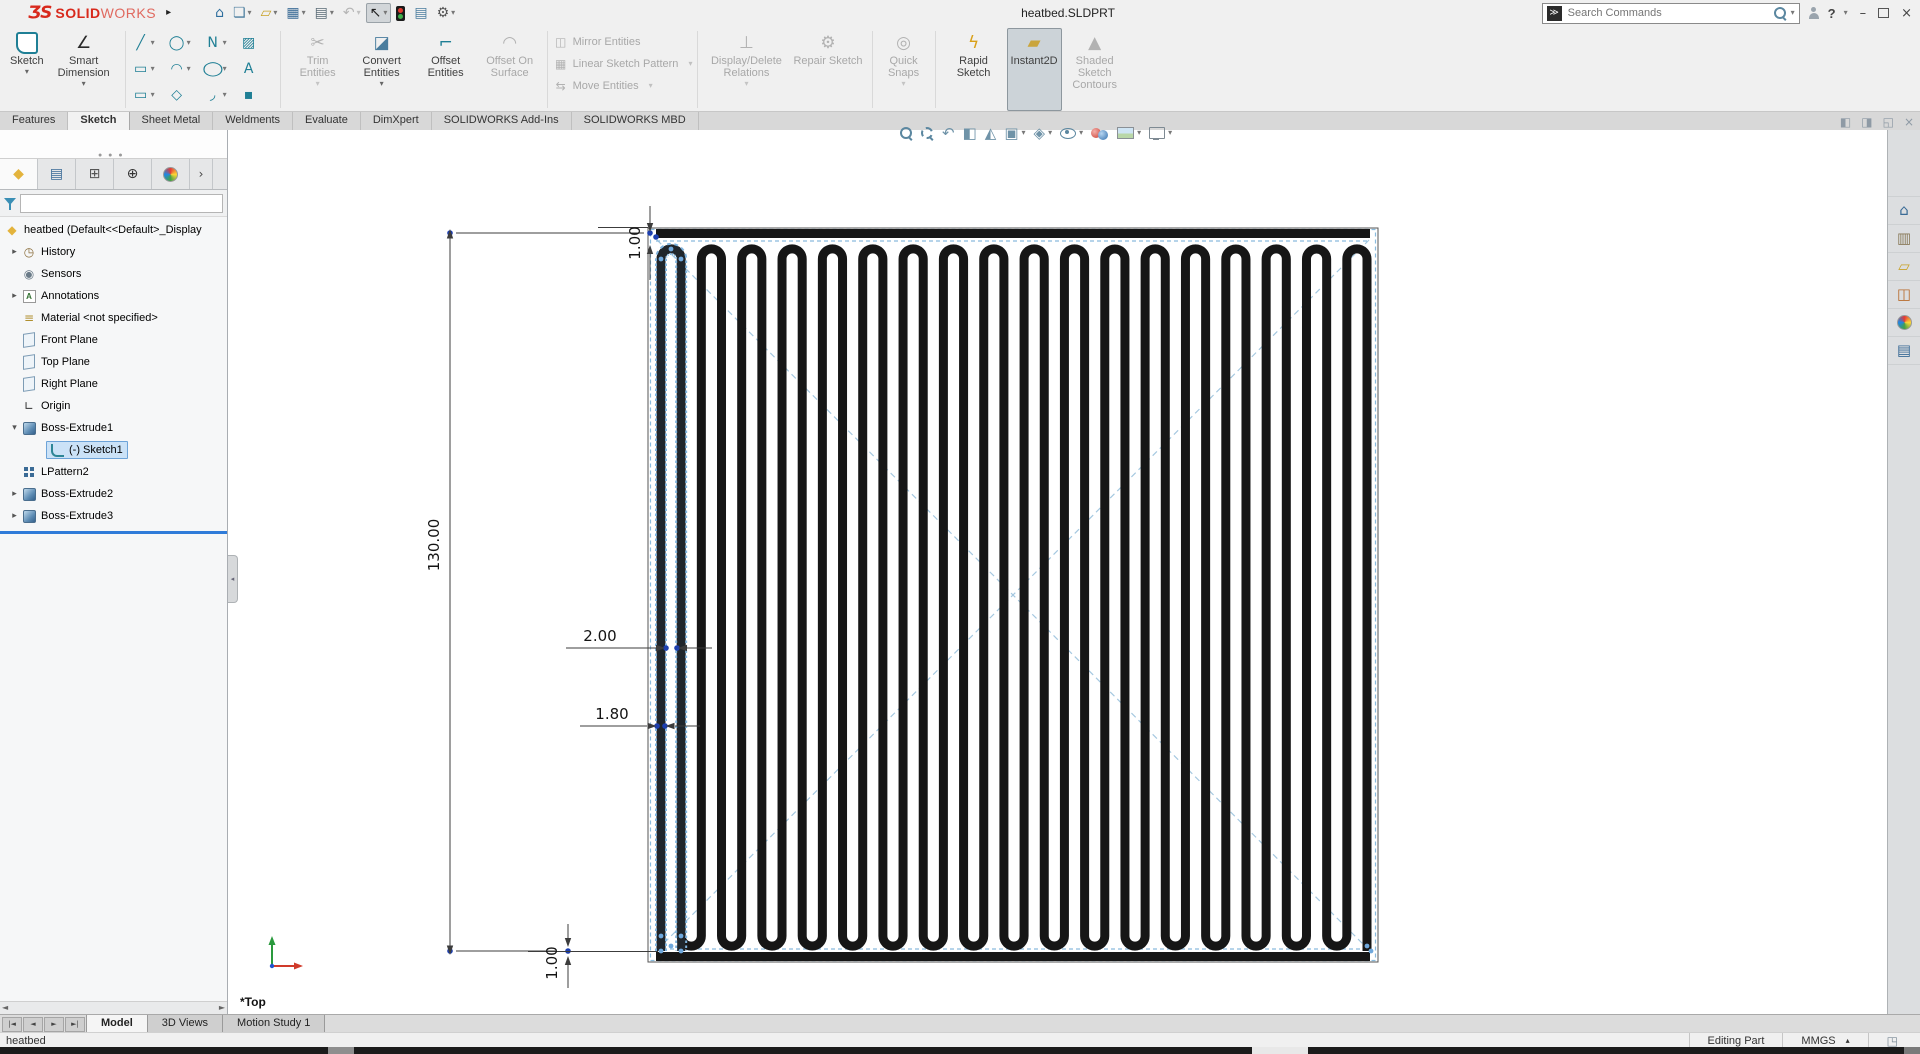 The height and width of the screenshot is (1054, 1920). Describe the element at coordinates (1885, 11) in the screenshot. I see `restore-button` at that location.